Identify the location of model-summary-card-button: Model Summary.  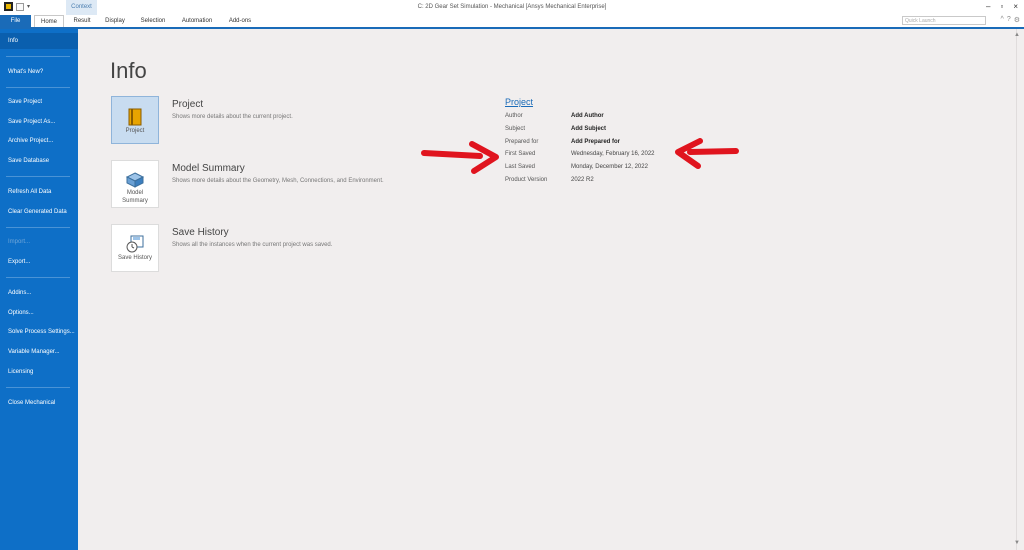
(135, 184).